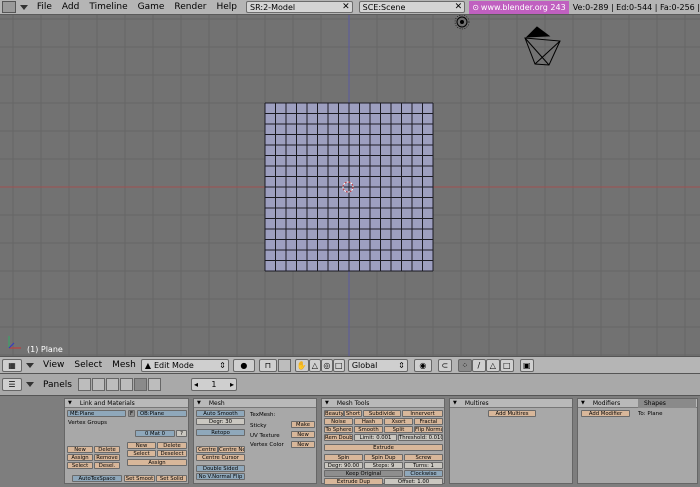 The width and height of the screenshot is (700, 487). What do you see at coordinates (343, 465) in the screenshot?
I see `spin-degree-field: Degr: 90.00` at bounding box center [343, 465].